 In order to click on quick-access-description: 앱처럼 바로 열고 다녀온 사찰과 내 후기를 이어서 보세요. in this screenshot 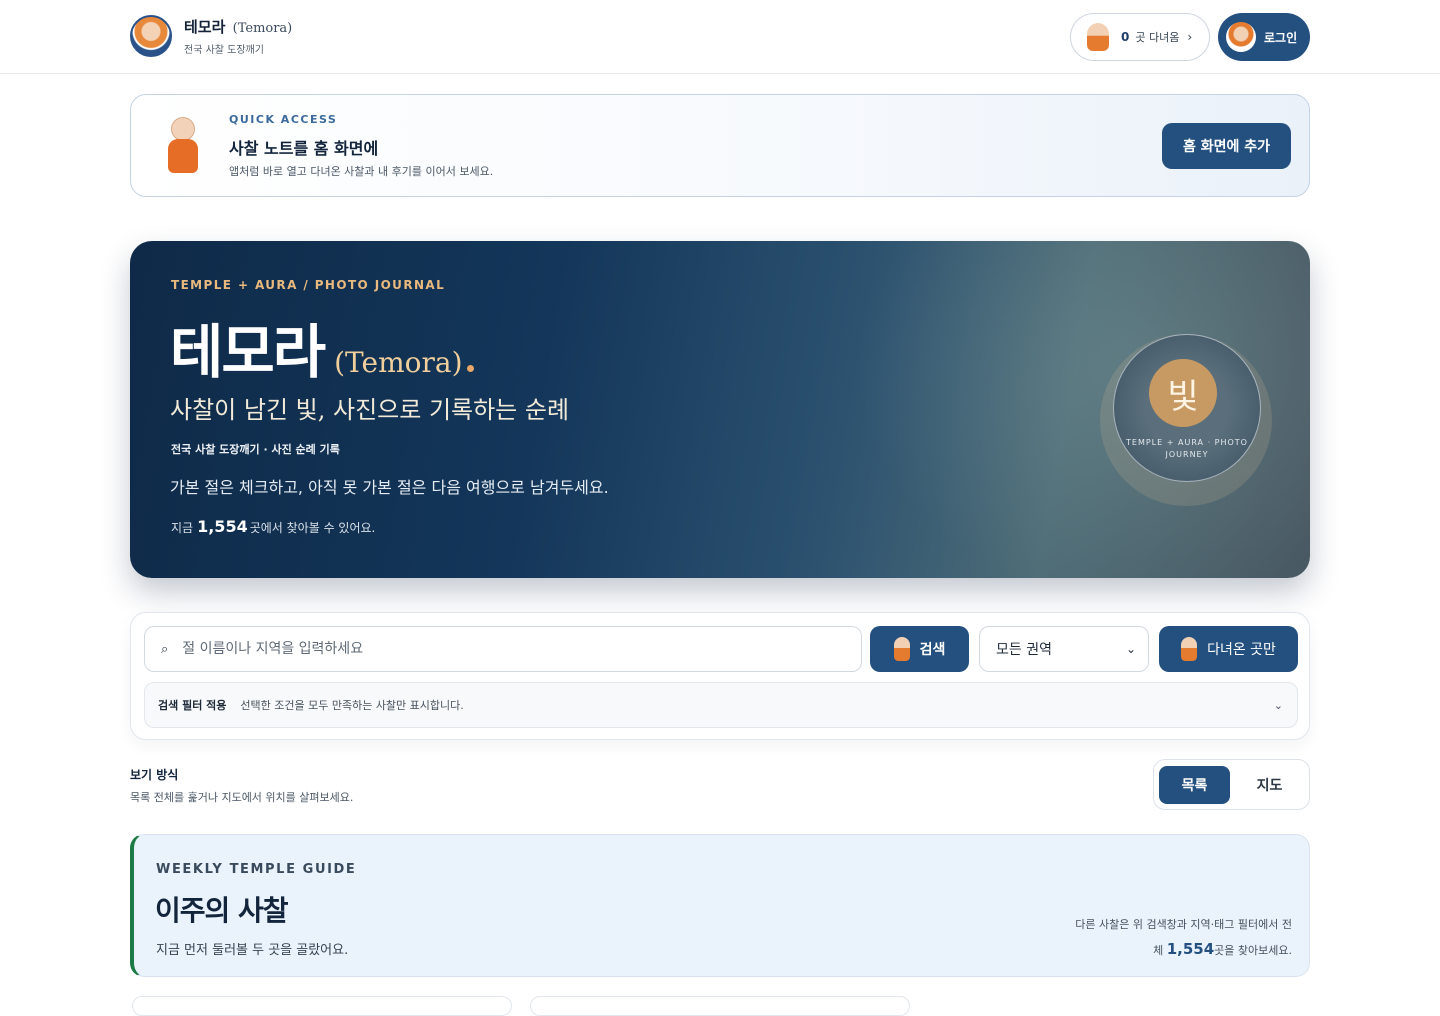, I will do `click(361, 171)`.